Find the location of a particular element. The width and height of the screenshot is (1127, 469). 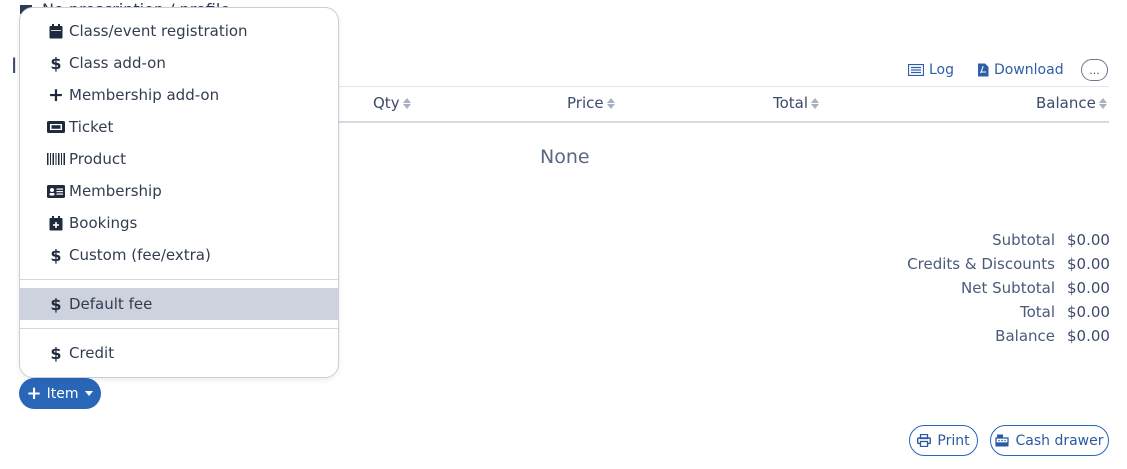

cash-drawer-button: Cash drawer is located at coordinates (1049, 440).